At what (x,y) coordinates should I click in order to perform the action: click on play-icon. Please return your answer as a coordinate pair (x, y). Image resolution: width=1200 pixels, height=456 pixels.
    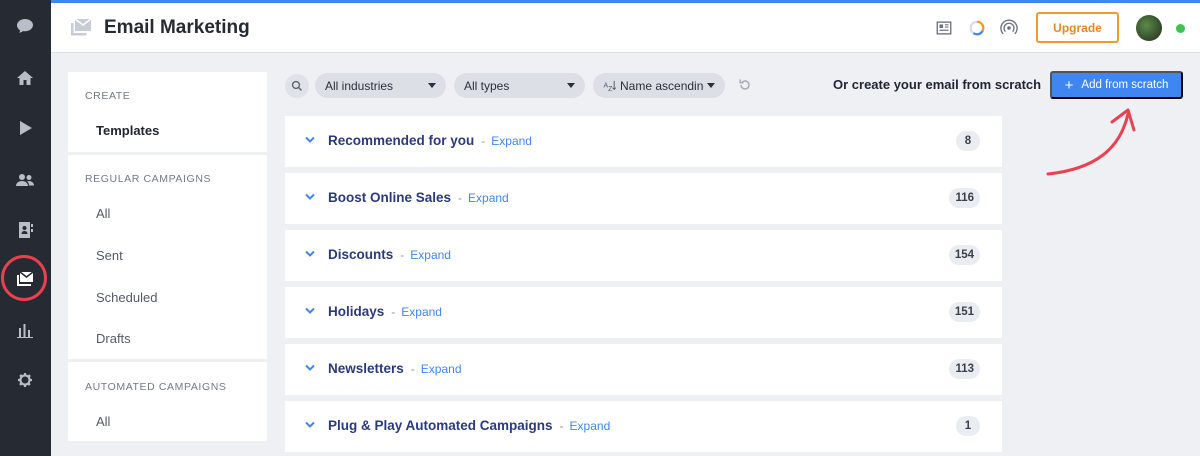
    Looking at the image, I should click on (25, 128).